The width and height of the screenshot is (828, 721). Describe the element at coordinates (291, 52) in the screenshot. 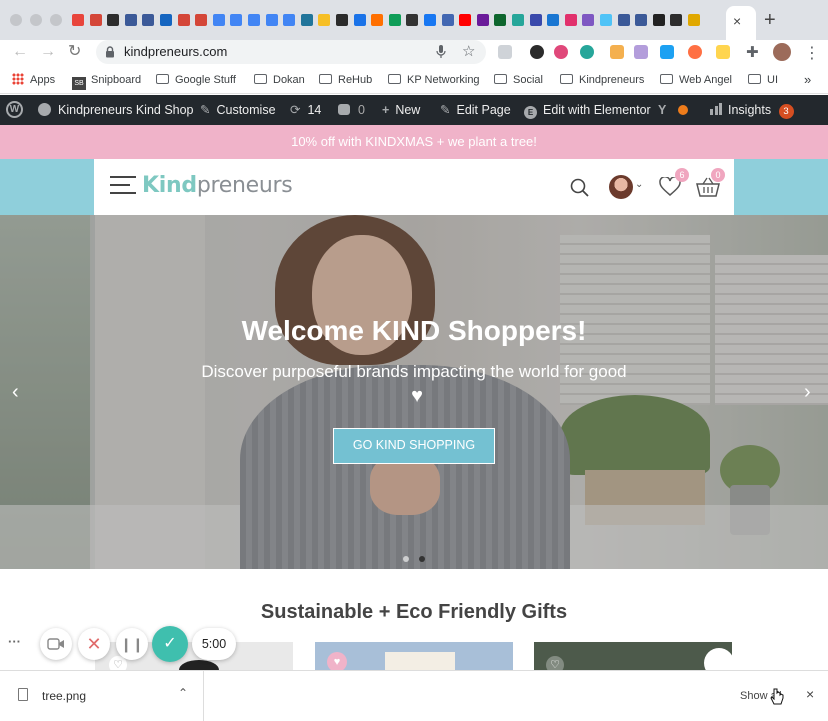

I see `address-bar: kindpreneurs.com ☆` at that location.